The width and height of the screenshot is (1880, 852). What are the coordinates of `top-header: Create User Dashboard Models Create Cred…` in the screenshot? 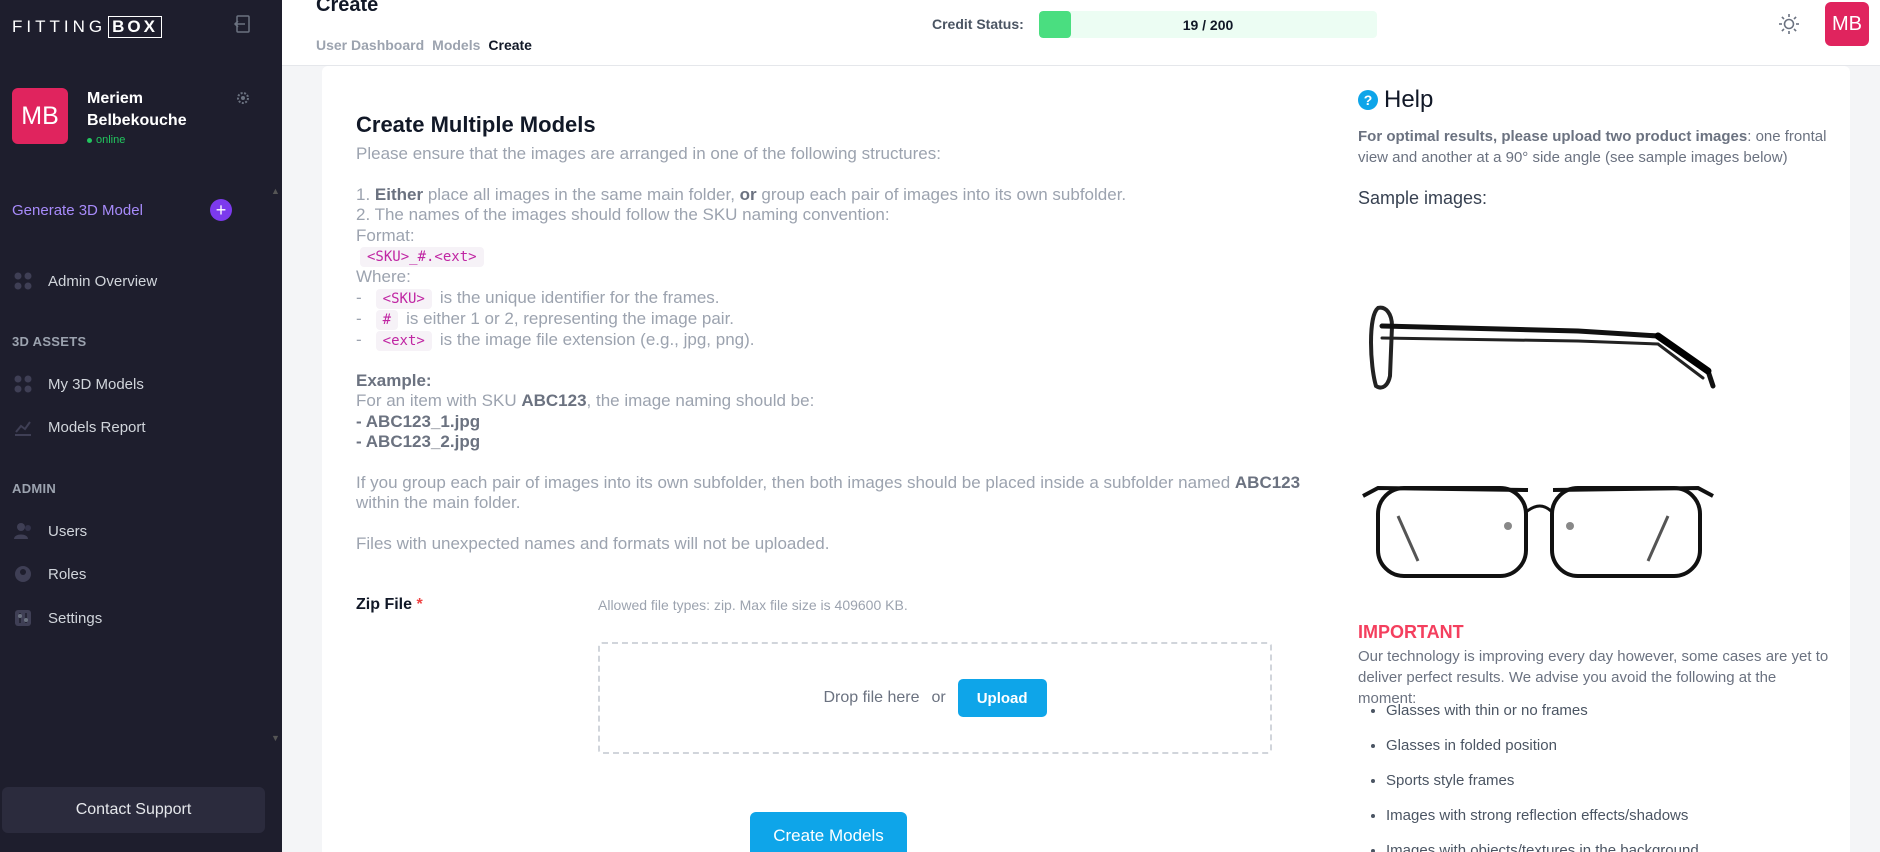 It's located at (1081, 33).